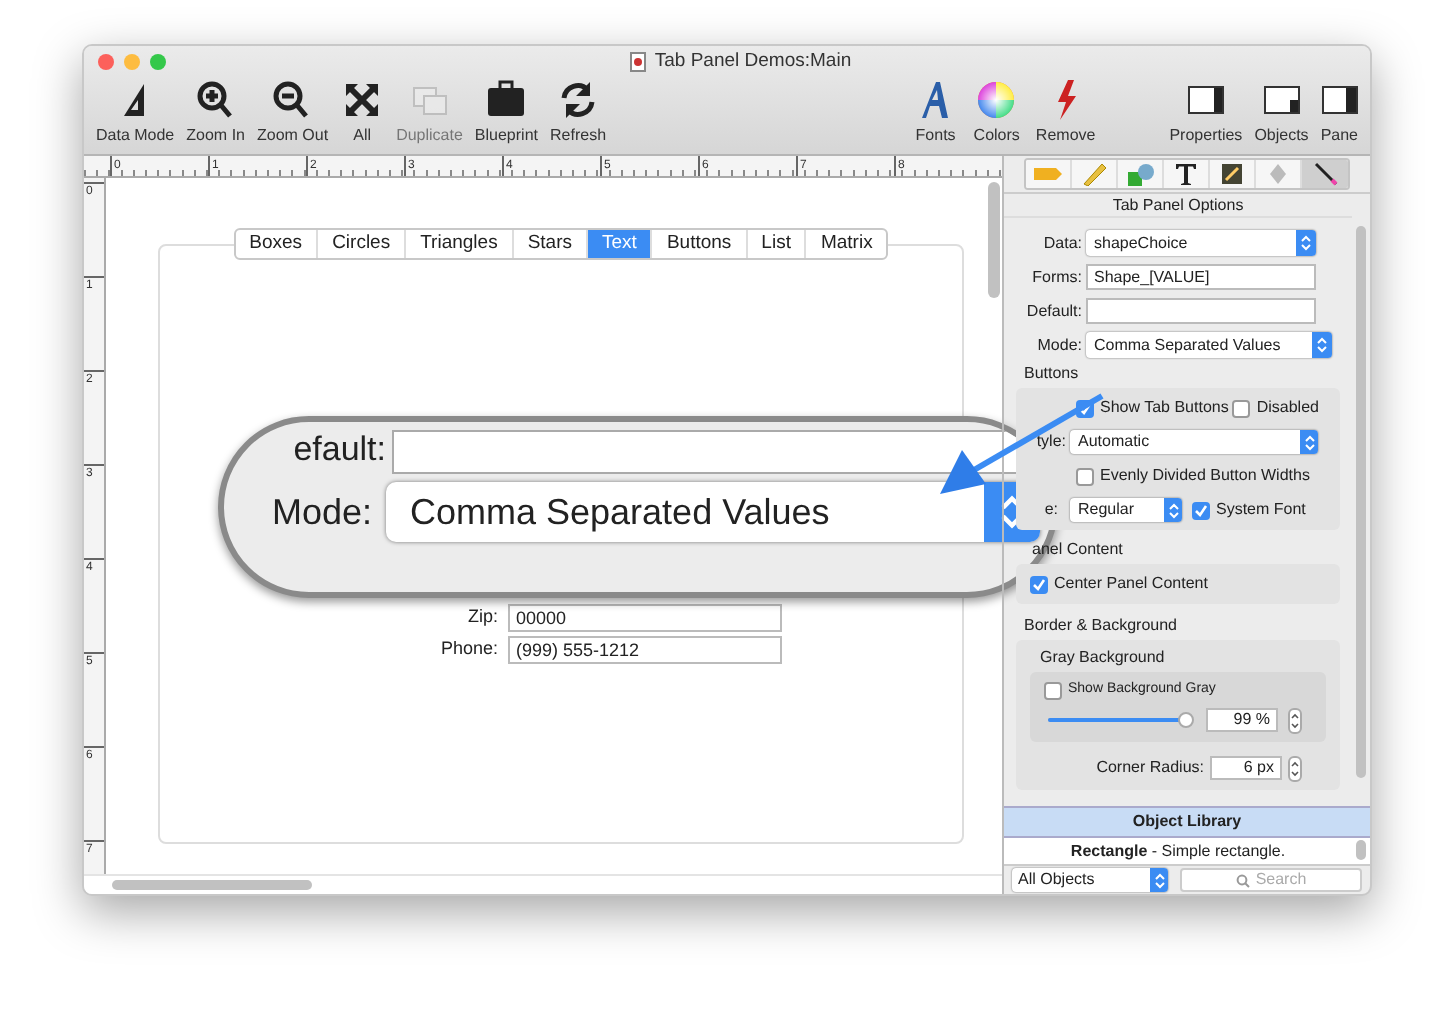 The height and width of the screenshot is (1012, 1454). I want to click on checkbox-label: Center Panel Content, so click(1131, 584).